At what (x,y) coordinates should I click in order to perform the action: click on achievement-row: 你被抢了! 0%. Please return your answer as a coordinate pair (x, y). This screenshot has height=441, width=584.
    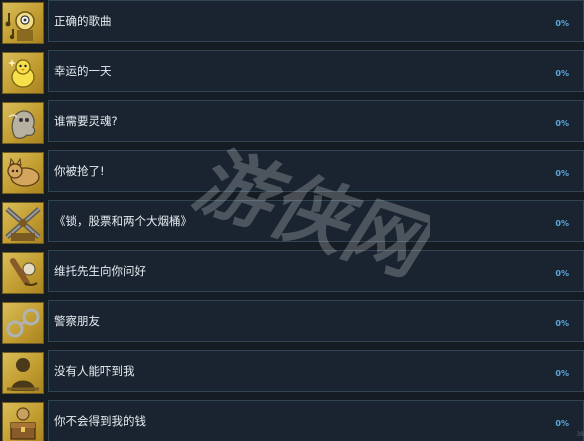
    Looking at the image, I should click on (292, 174).